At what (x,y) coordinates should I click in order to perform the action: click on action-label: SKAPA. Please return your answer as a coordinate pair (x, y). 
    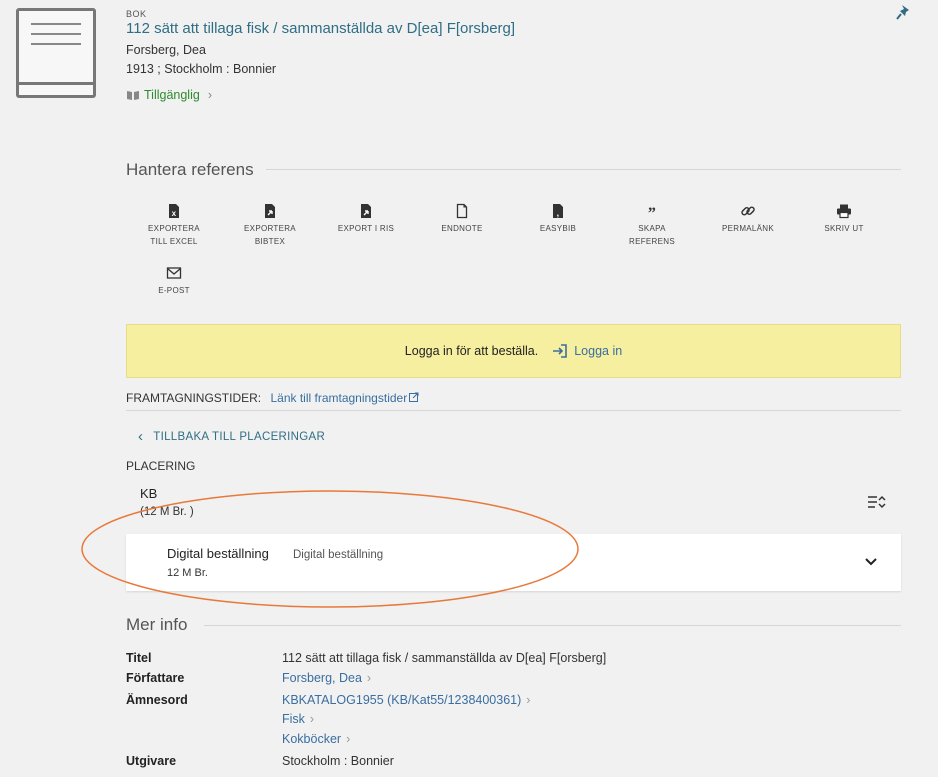
    Looking at the image, I should click on (652, 228).